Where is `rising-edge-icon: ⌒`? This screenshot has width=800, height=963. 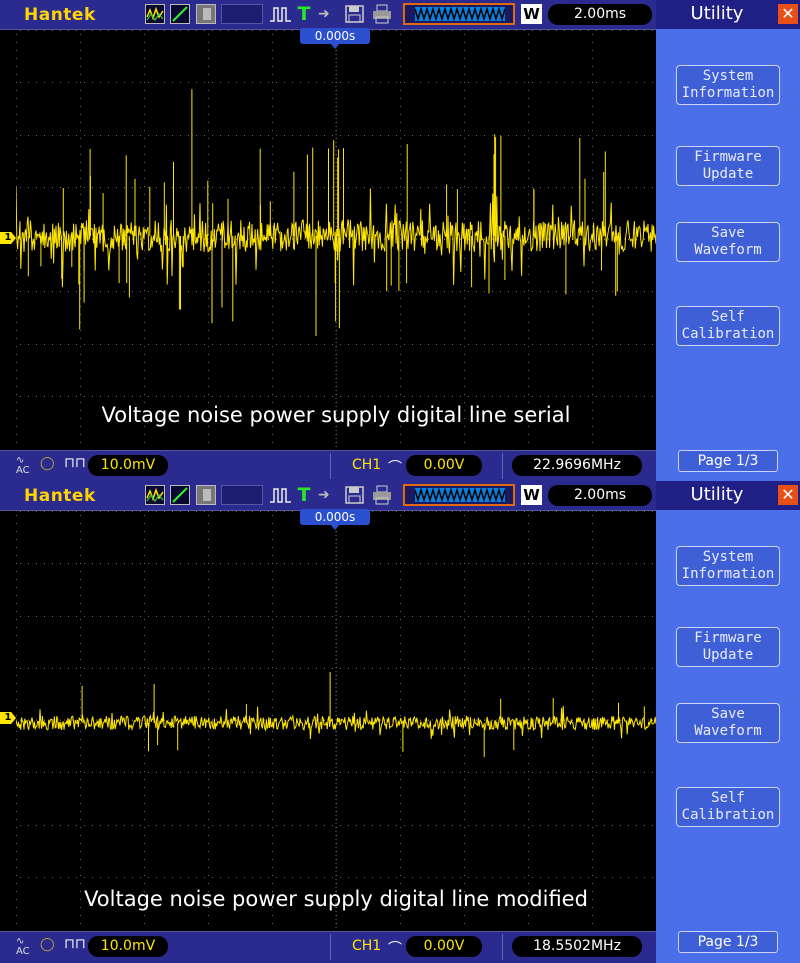
rising-edge-icon: ⌒ is located at coordinates (395, 949).